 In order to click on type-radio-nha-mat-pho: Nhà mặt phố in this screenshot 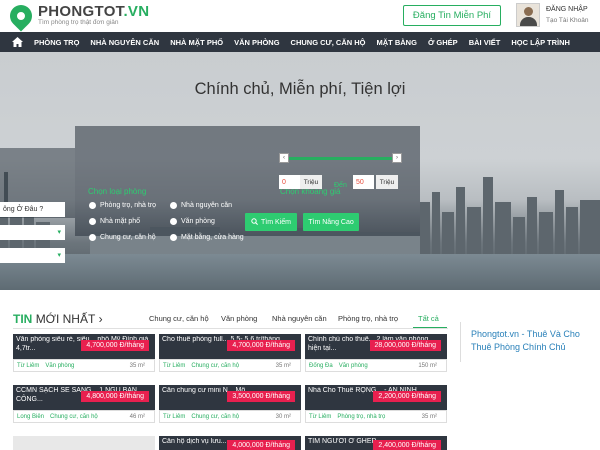, I will do `click(114, 221)`.